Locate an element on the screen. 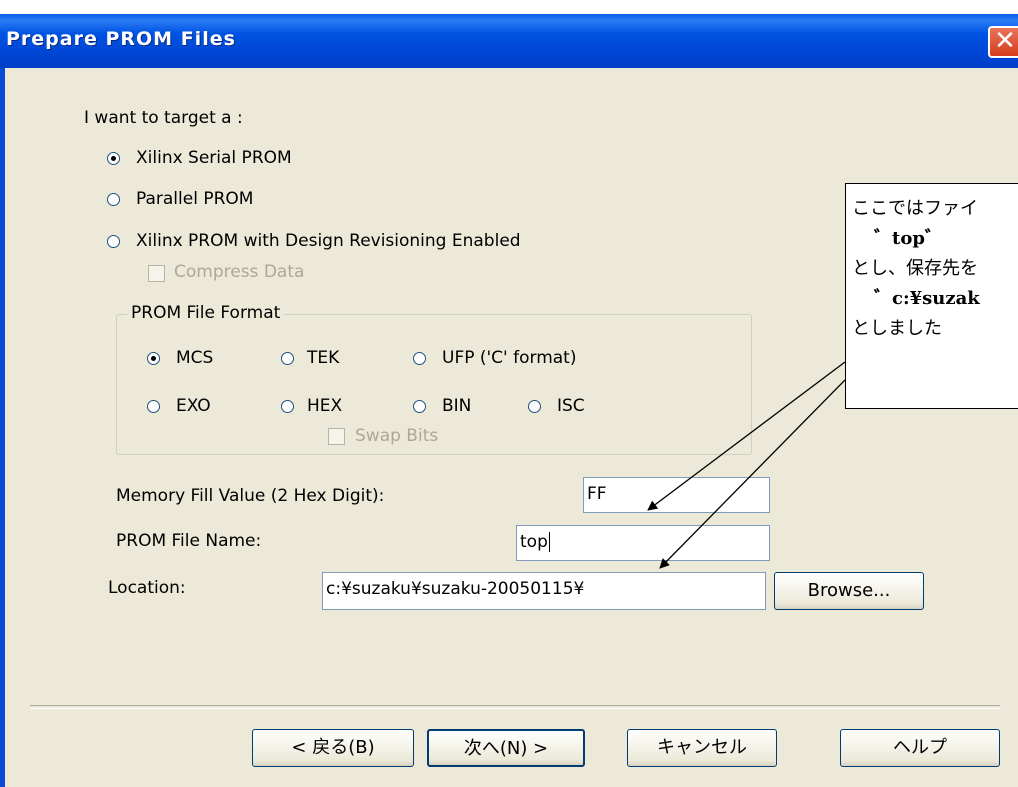 This screenshot has width=1018, height=787. radio-exo-label: EXO is located at coordinates (193, 406).